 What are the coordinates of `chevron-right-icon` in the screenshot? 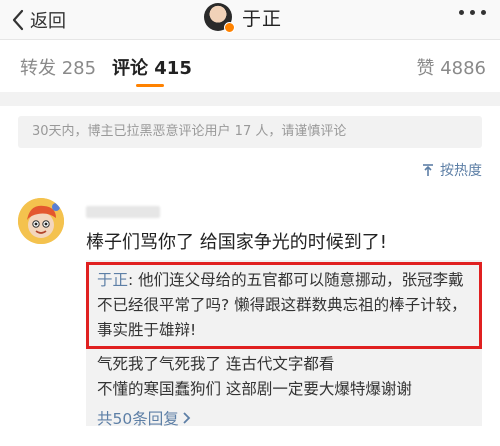 It's located at (187, 418).